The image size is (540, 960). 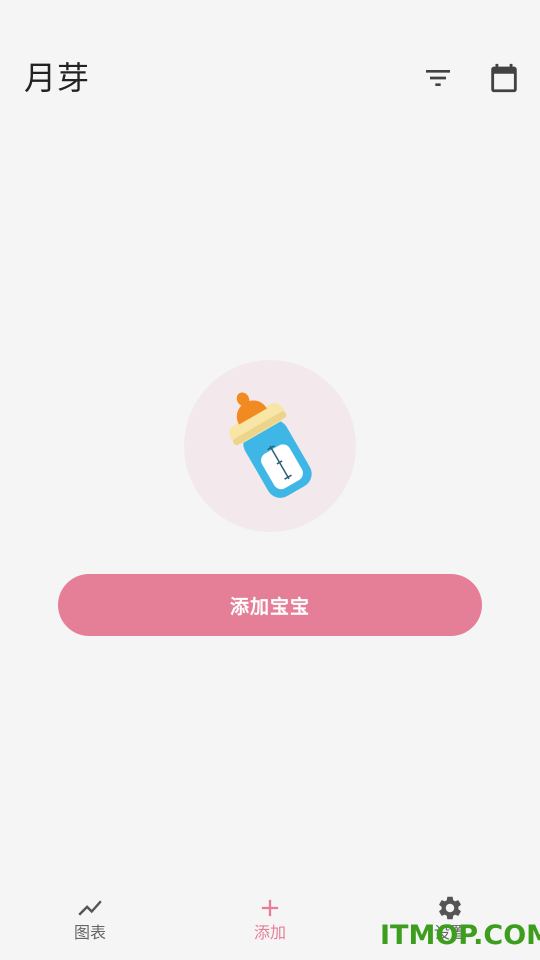 I want to click on baby-bottle-icon, so click(x=270, y=445).